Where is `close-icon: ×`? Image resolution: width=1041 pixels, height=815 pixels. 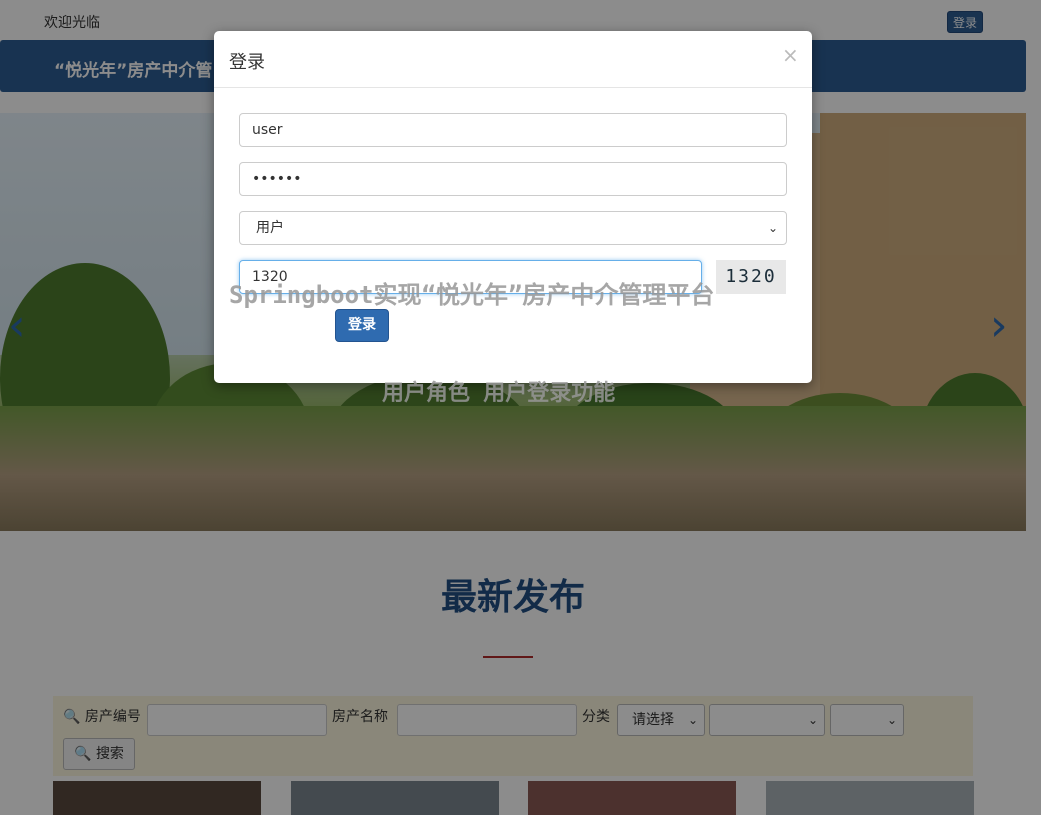 close-icon: × is located at coordinates (790, 55).